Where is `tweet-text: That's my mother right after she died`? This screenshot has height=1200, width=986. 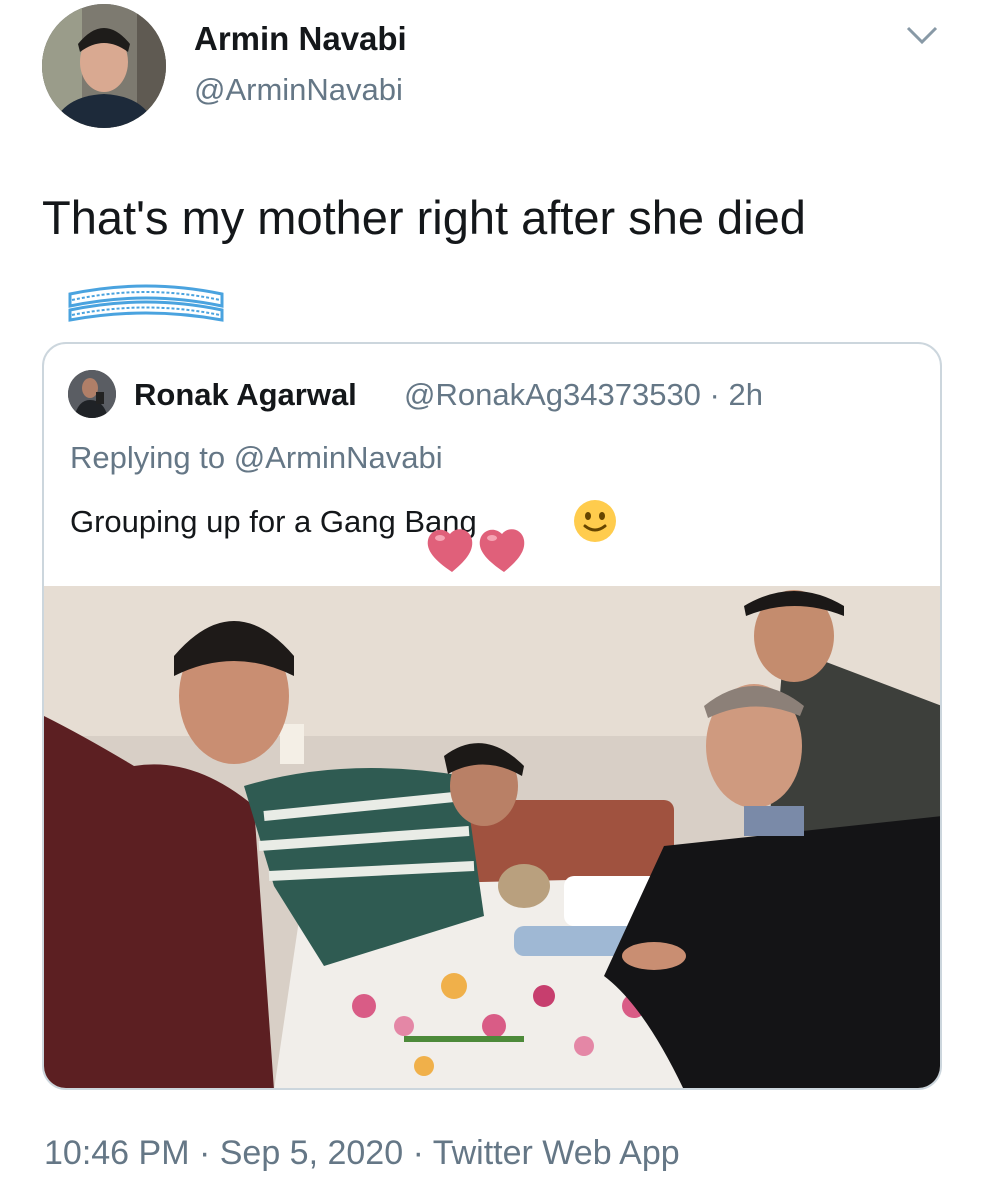 tweet-text: That's my mother right after she died is located at coordinates (424, 217).